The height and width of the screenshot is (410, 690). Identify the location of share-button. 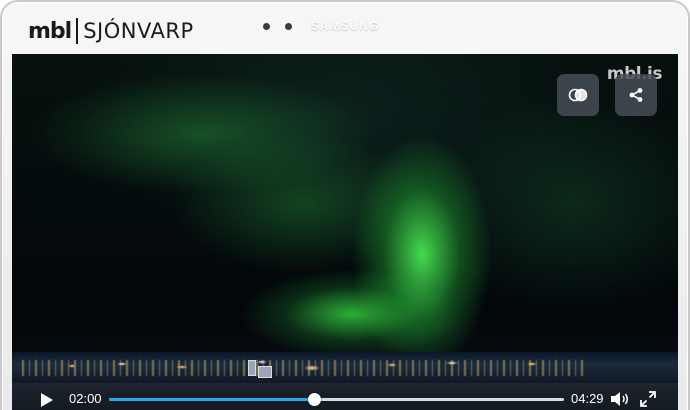
(636, 95).